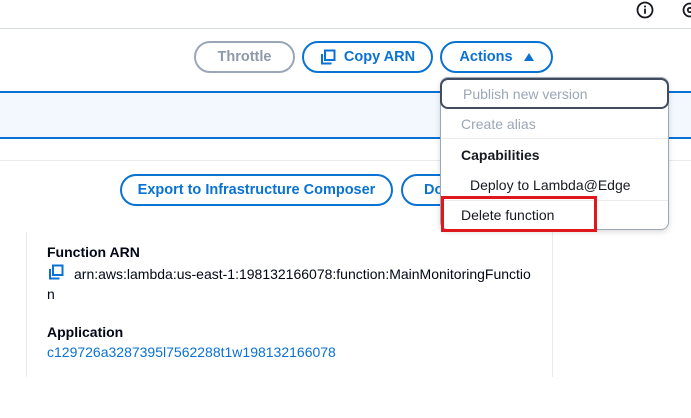  What do you see at coordinates (379, 57) in the screenshot?
I see `copy-arn-label: Copy ARN` at bounding box center [379, 57].